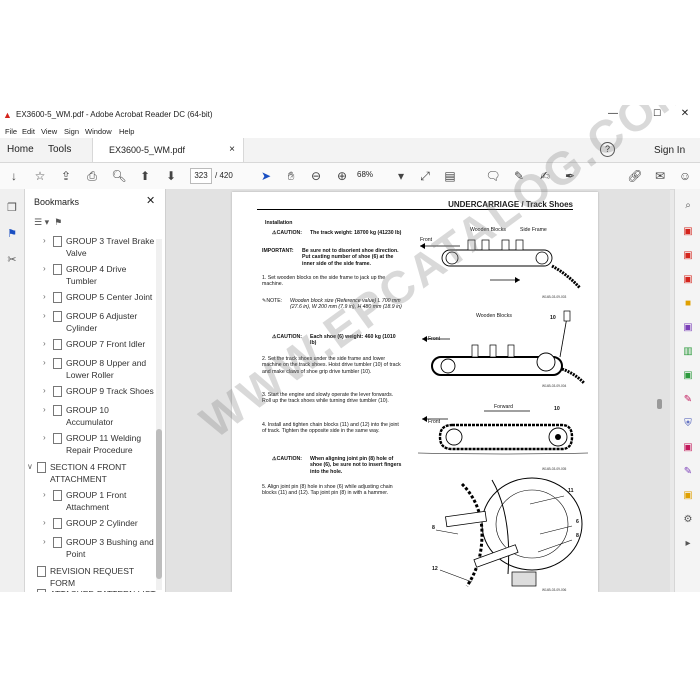 This screenshot has height=700, width=700. Describe the element at coordinates (688, 328) in the screenshot. I see `combine-files-icon: ▣` at that location.